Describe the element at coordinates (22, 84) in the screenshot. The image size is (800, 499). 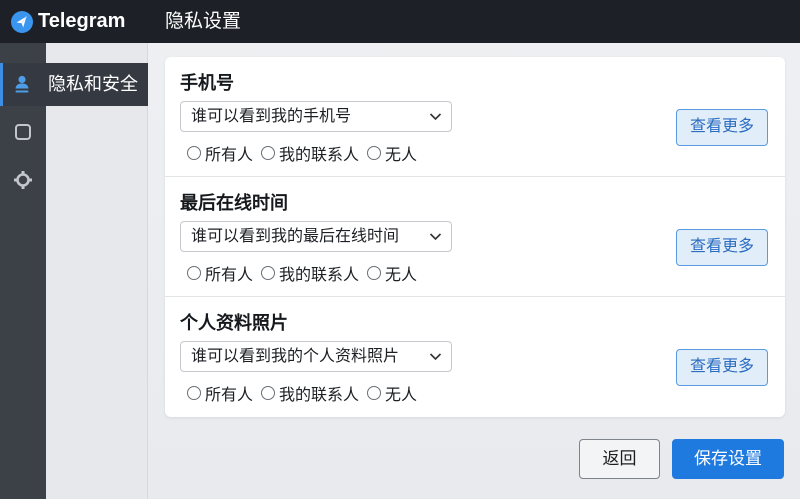
I see `user-icon` at that location.